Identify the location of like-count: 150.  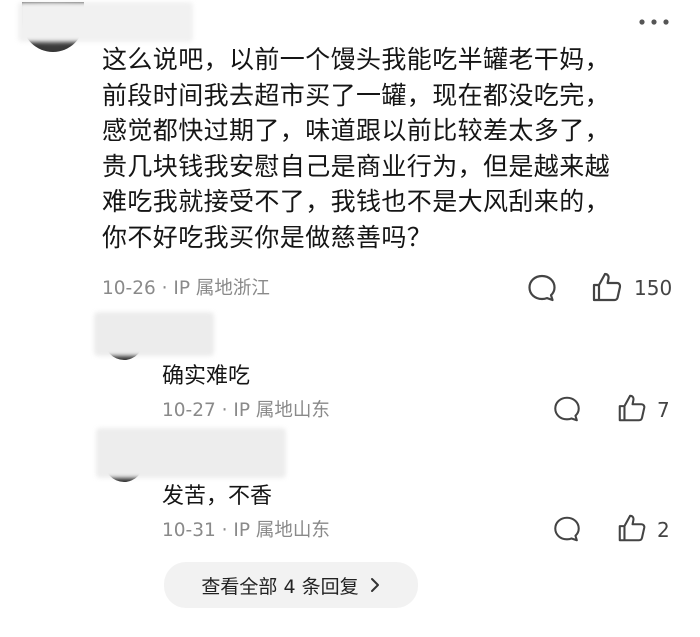
(653, 288).